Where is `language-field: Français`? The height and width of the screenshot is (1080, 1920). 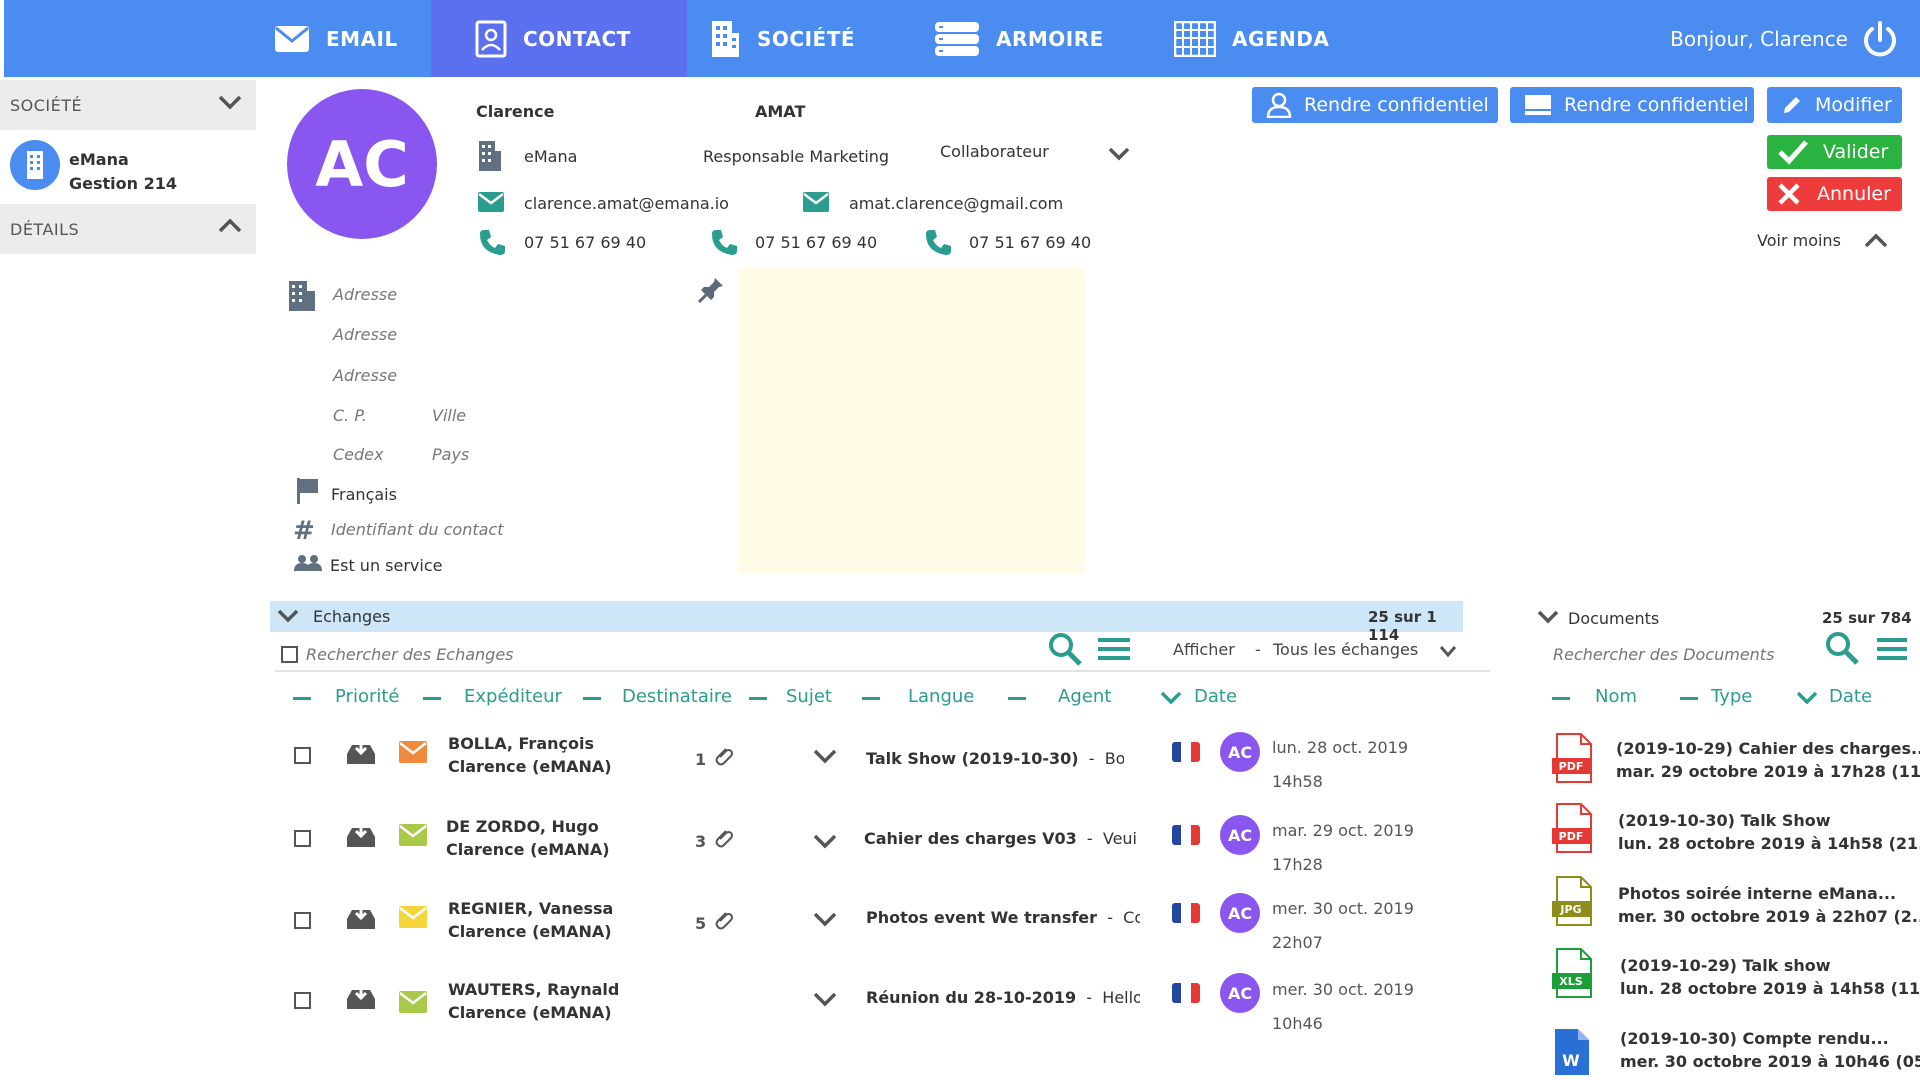 language-field: Français is located at coordinates (364, 494).